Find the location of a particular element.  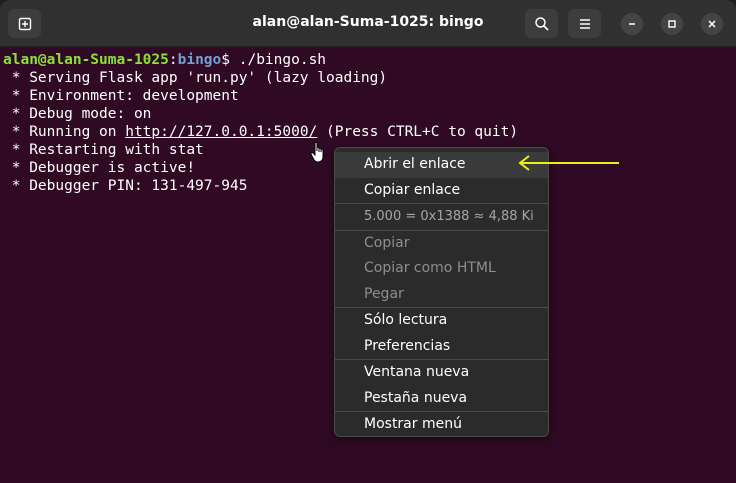

output-line: * Environment: development is located at coordinates (121, 96).